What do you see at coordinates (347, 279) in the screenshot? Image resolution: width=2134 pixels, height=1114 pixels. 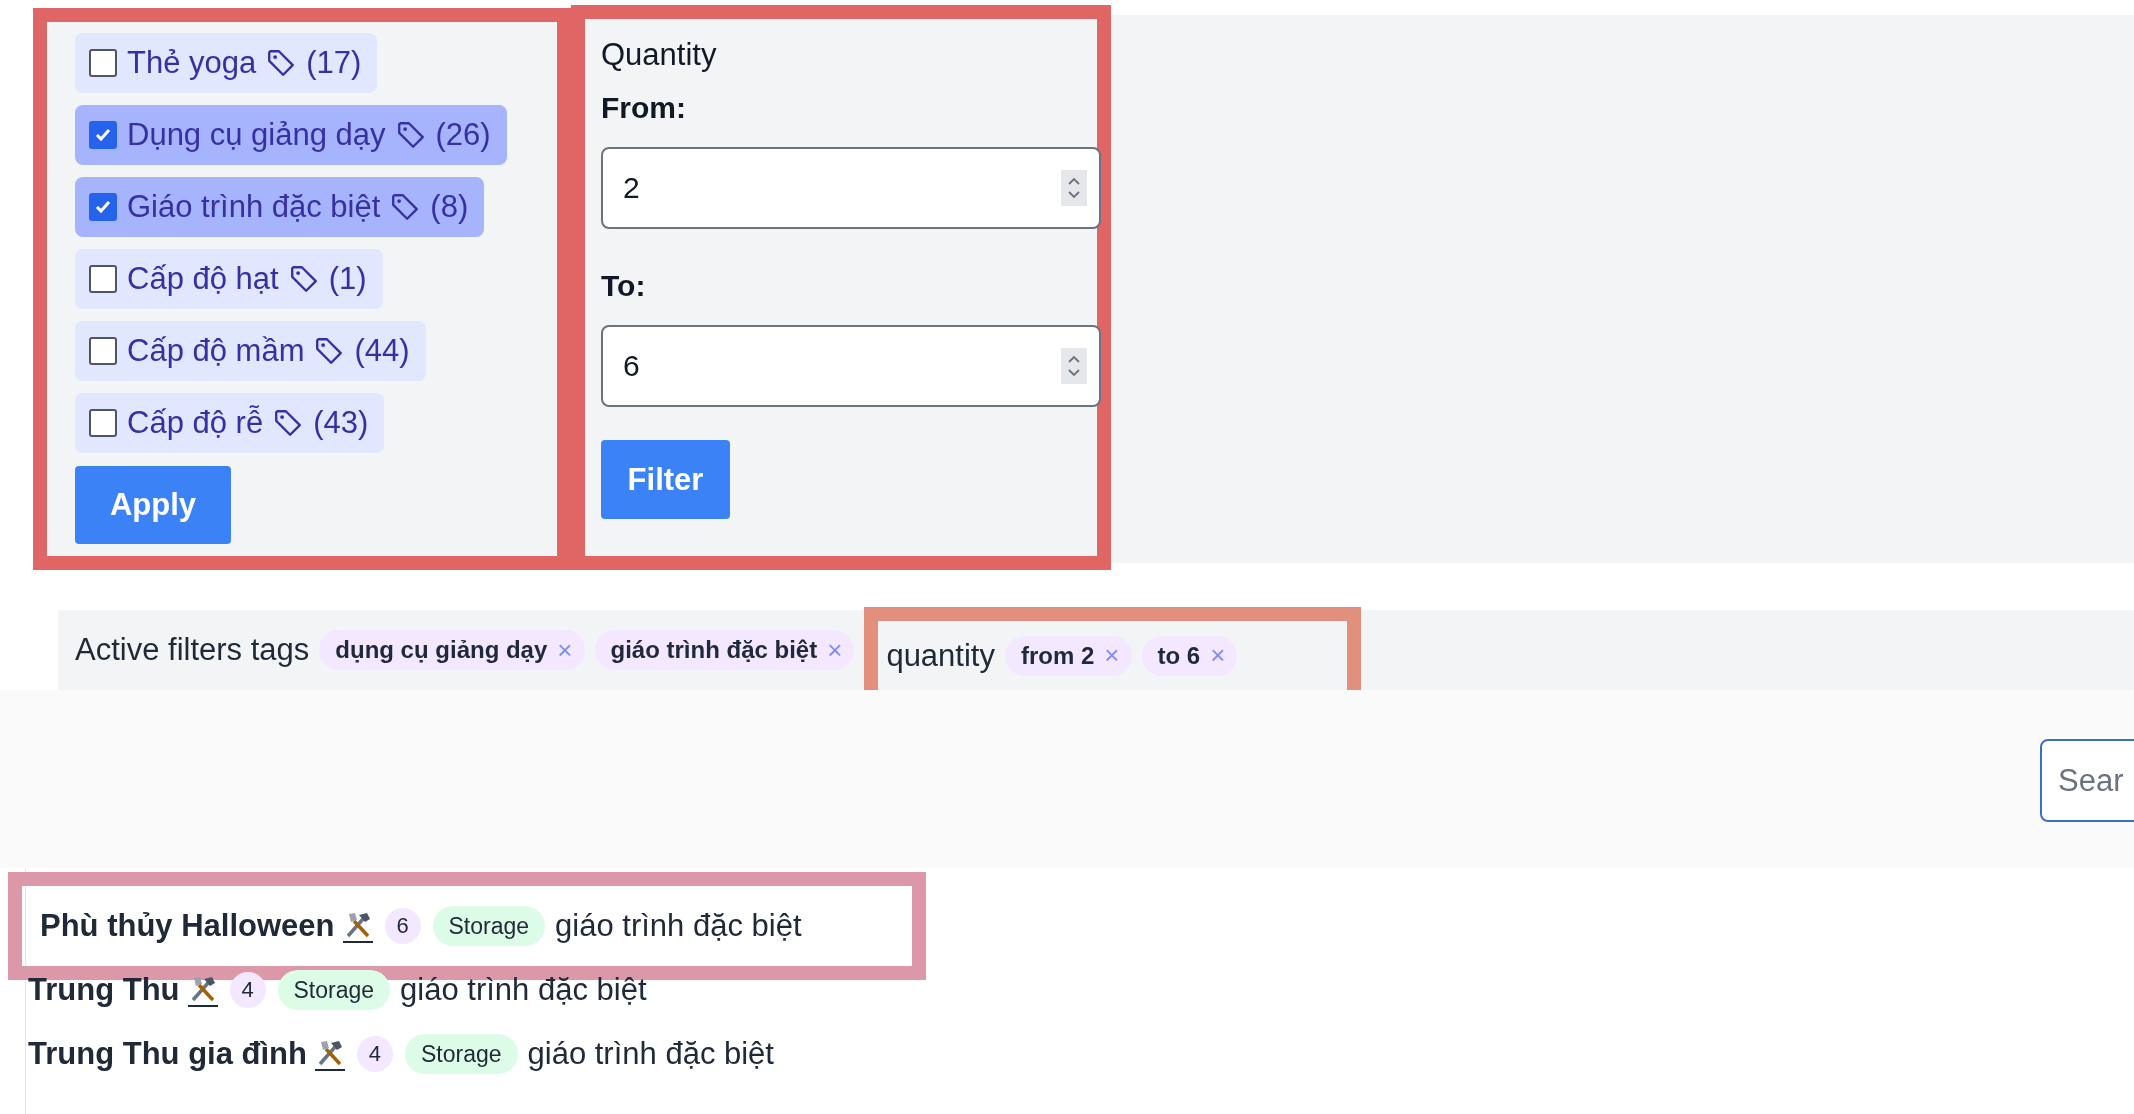 I see `option-count: (1)` at bounding box center [347, 279].